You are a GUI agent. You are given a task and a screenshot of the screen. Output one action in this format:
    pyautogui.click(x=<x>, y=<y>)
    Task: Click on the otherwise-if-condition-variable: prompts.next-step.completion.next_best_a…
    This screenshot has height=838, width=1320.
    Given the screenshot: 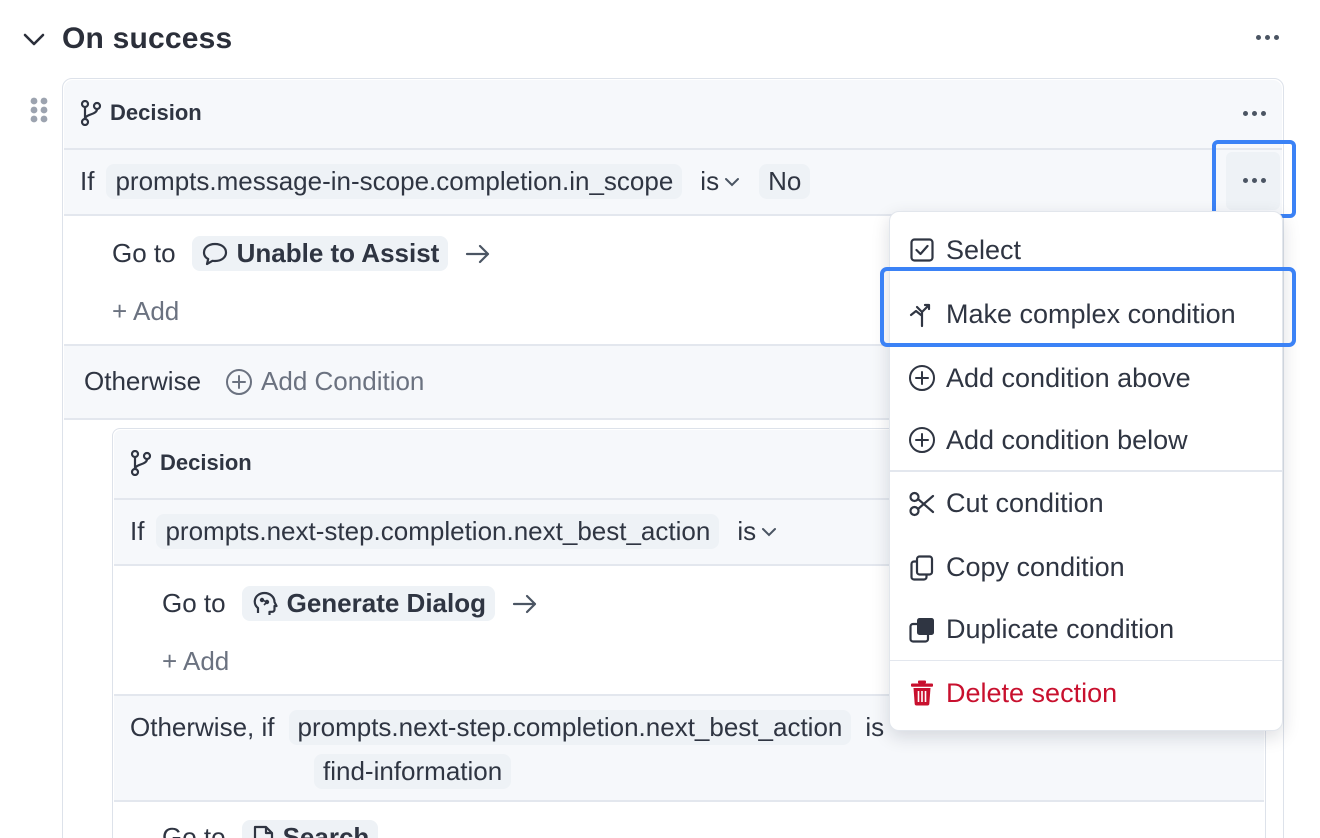 What is the action you would take?
    pyautogui.click(x=570, y=727)
    